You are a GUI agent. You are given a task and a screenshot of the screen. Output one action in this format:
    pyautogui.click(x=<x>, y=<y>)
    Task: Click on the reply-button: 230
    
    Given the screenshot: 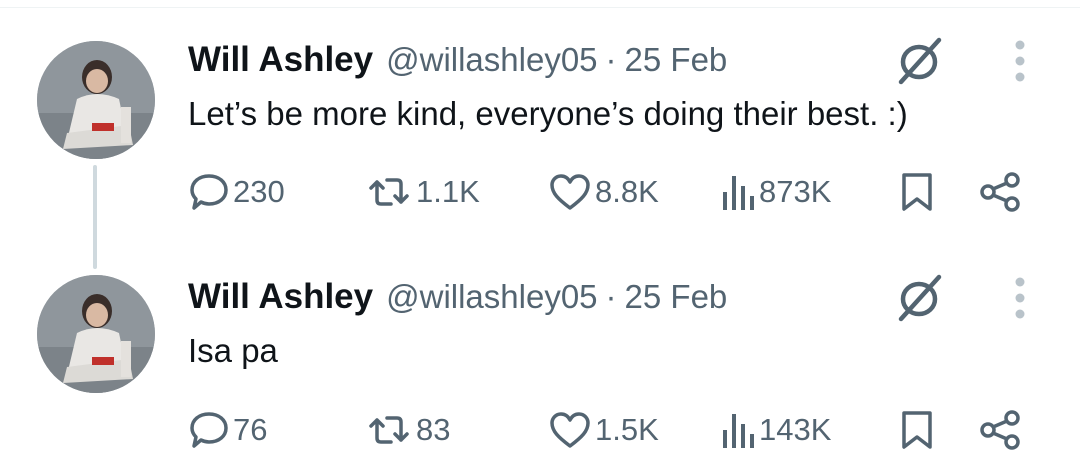 What is the action you would take?
    pyautogui.click(x=236, y=192)
    